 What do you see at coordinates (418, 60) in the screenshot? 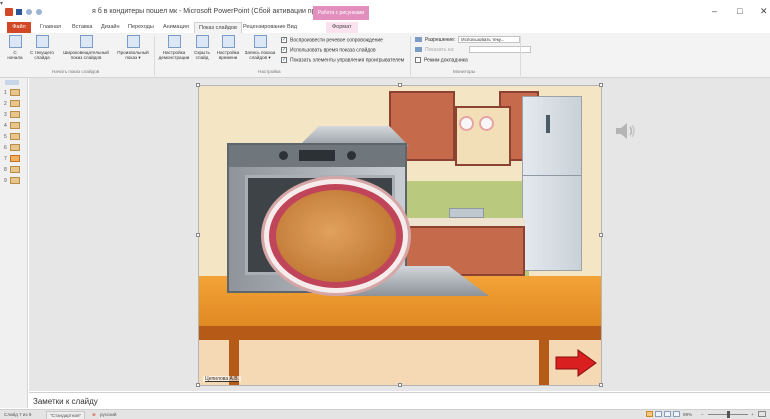
I see `checkbox-unchecked-icon` at bounding box center [418, 60].